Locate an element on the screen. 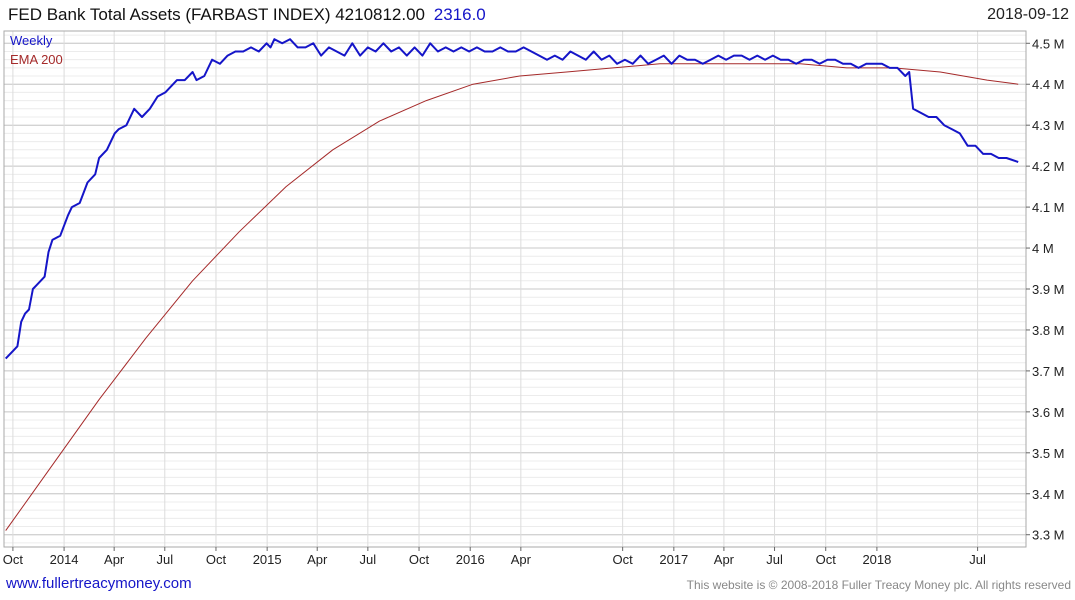 The width and height of the screenshot is (1075, 600). y-tick-label: 3.9 M is located at coordinates (1048, 289).